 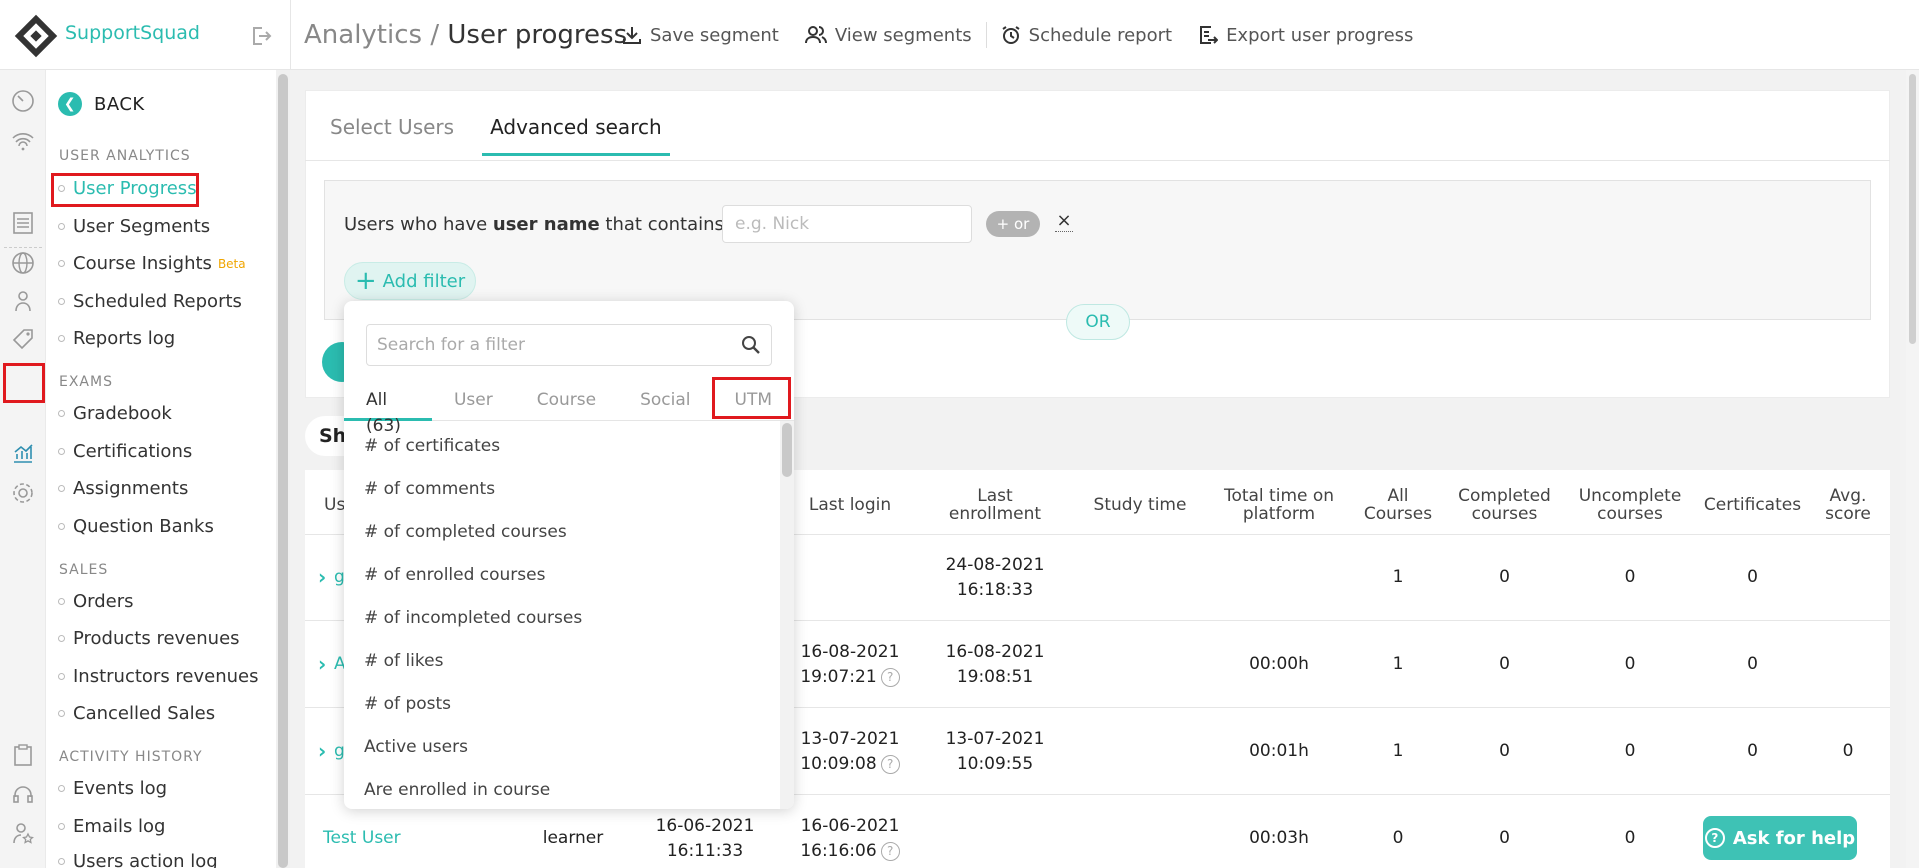 What do you see at coordinates (559, 446) in the screenshot?
I see `filter-option: # of certificates` at bounding box center [559, 446].